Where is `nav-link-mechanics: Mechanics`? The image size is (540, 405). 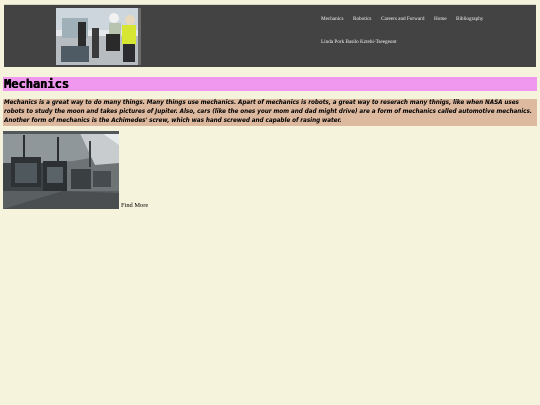 nav-link-mechanics: Mechanics is located at coordinates (332, 19).